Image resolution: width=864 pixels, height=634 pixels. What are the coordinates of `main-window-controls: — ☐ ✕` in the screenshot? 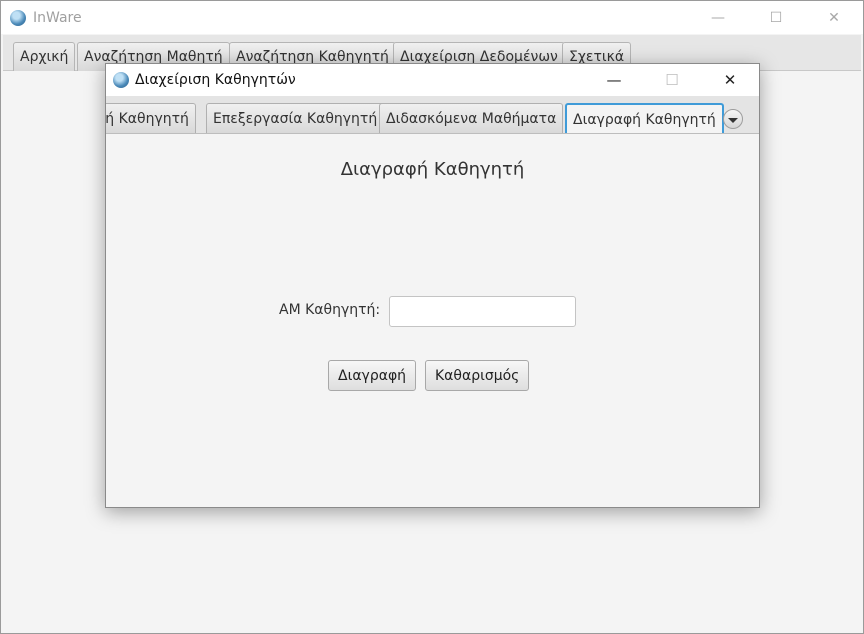 It's located at (776, 17).